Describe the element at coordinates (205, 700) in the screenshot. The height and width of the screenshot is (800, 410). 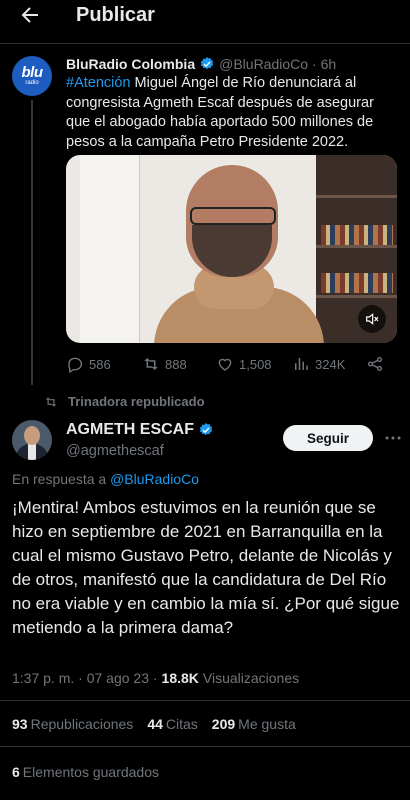
I see `meta-divider` at that location.